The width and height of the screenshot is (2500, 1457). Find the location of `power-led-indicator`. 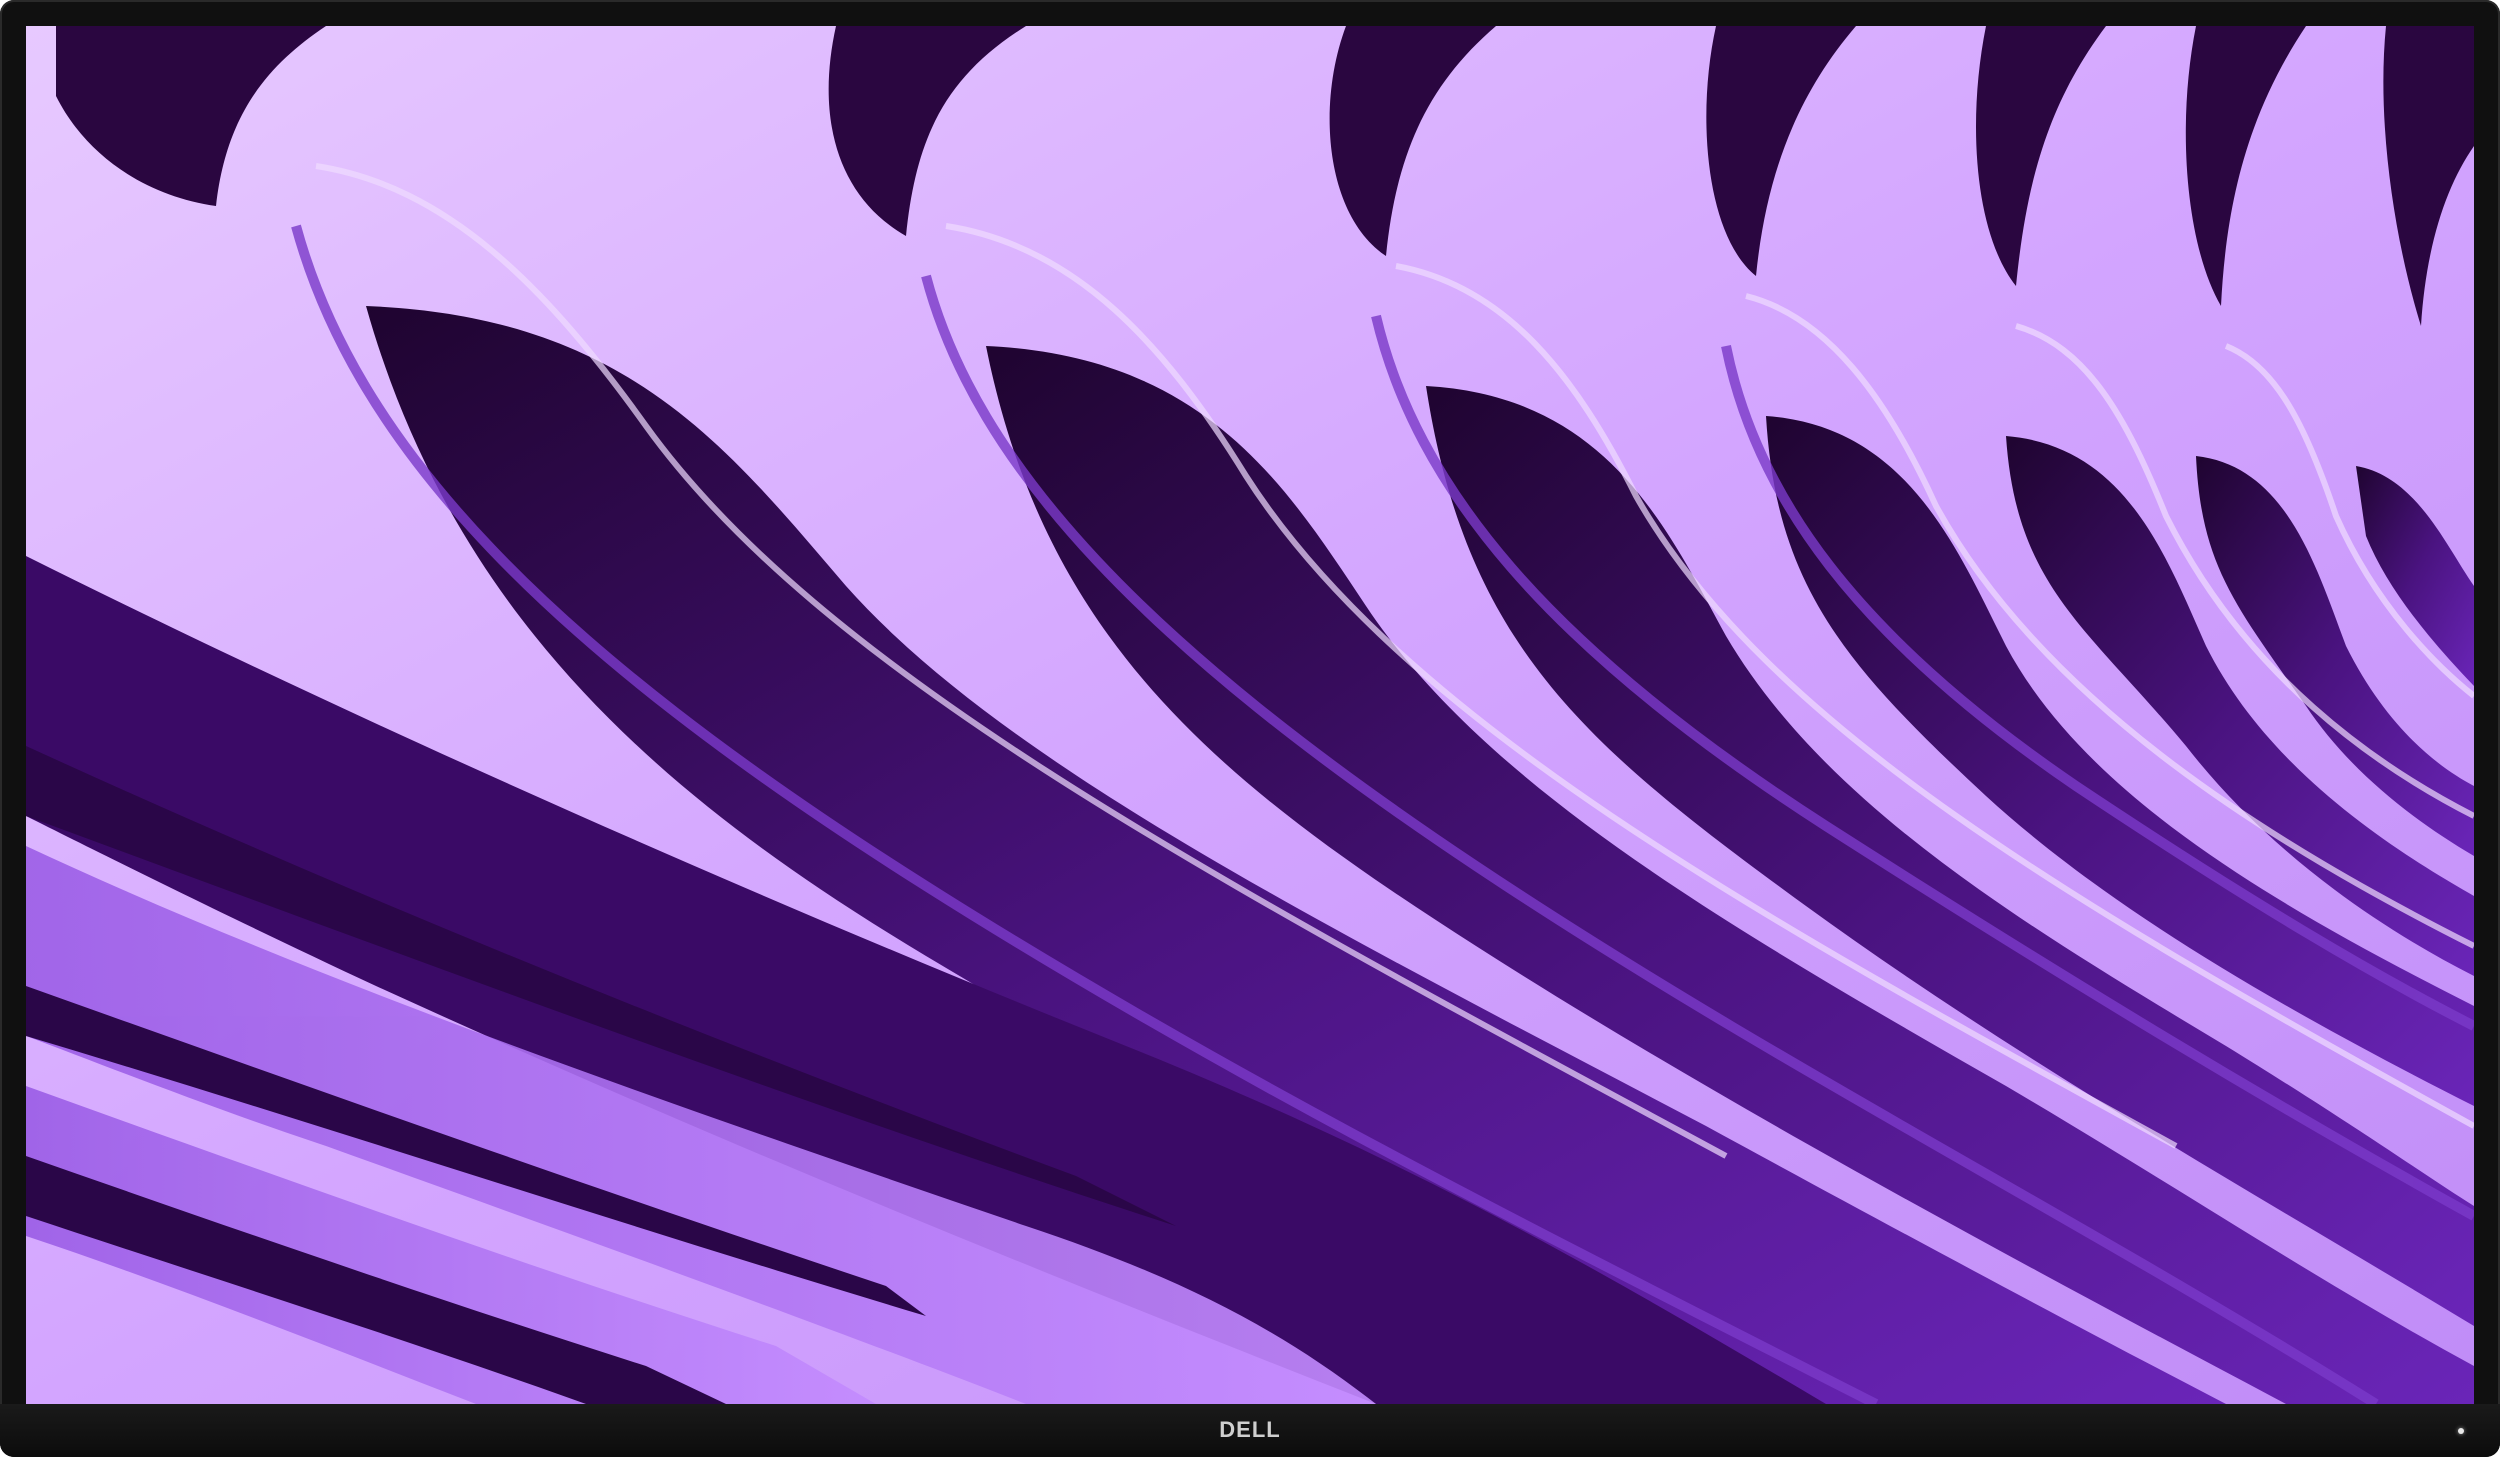

power-led-indicator is located at coordinates (2461, 1431).